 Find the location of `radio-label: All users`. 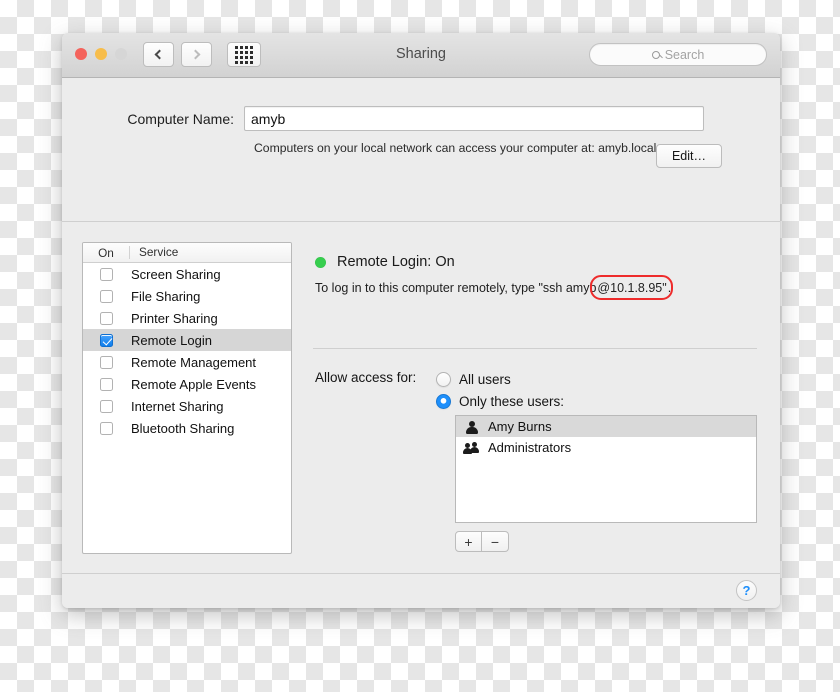

radio-label: All users is located at coordinates (485, 379).